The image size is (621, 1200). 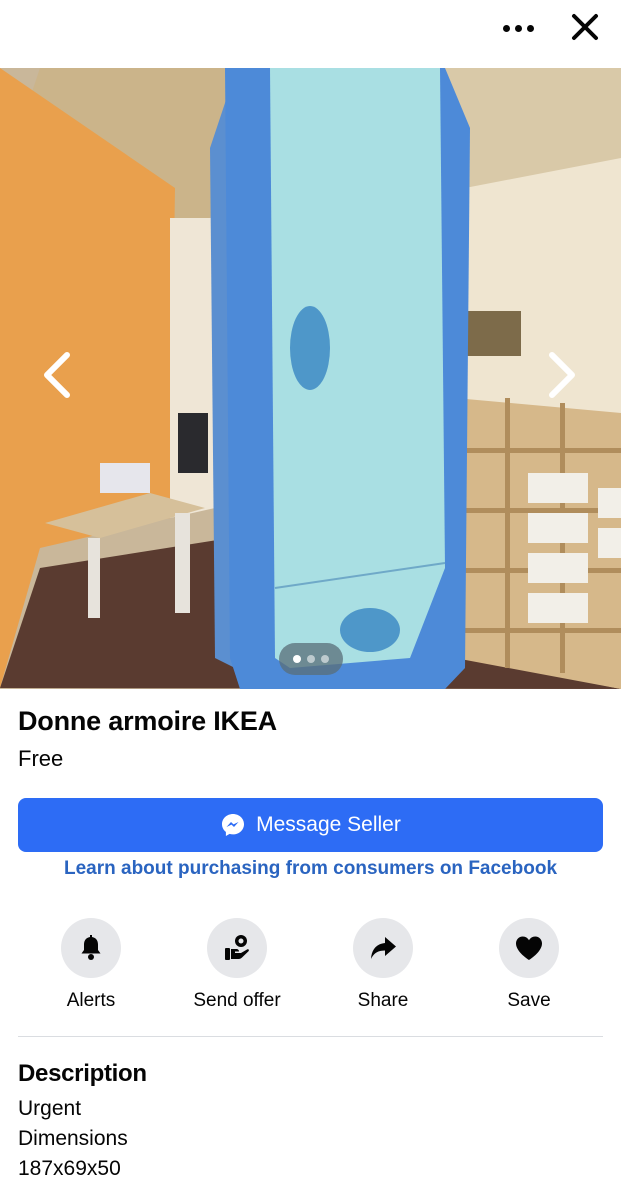 I want to click on message-seller-label: Message Seller, so click(x=328, y=824).